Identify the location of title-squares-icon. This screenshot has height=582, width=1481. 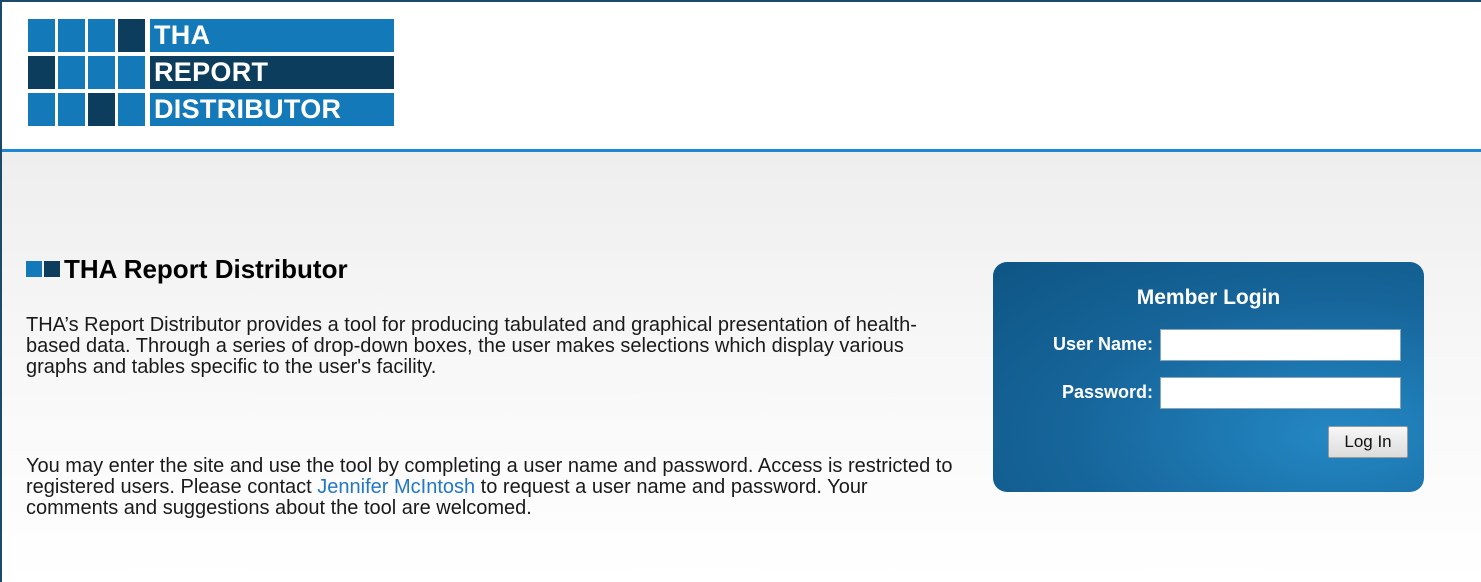
(43, 269).